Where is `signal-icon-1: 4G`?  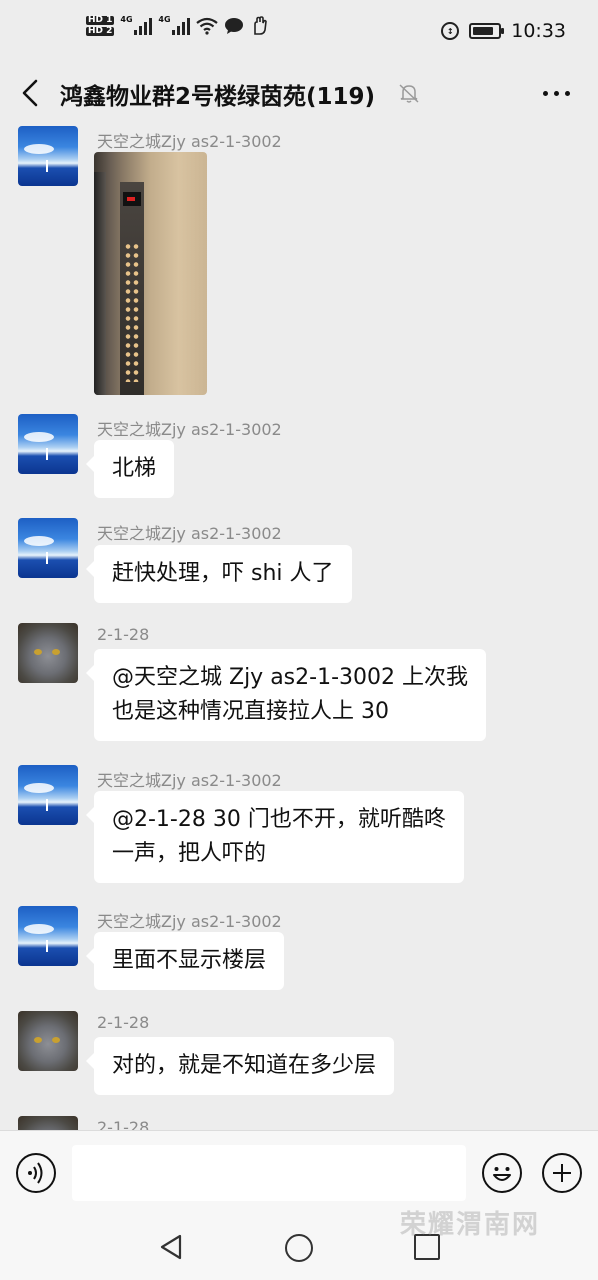
signal-icon-1: 4G is located at coordinates (136, 25).